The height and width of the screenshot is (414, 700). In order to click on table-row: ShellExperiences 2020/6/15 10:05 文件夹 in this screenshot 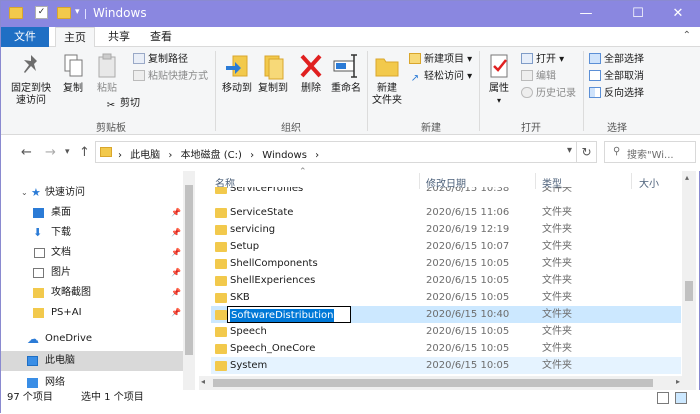, I will do `click(446, 280)`.